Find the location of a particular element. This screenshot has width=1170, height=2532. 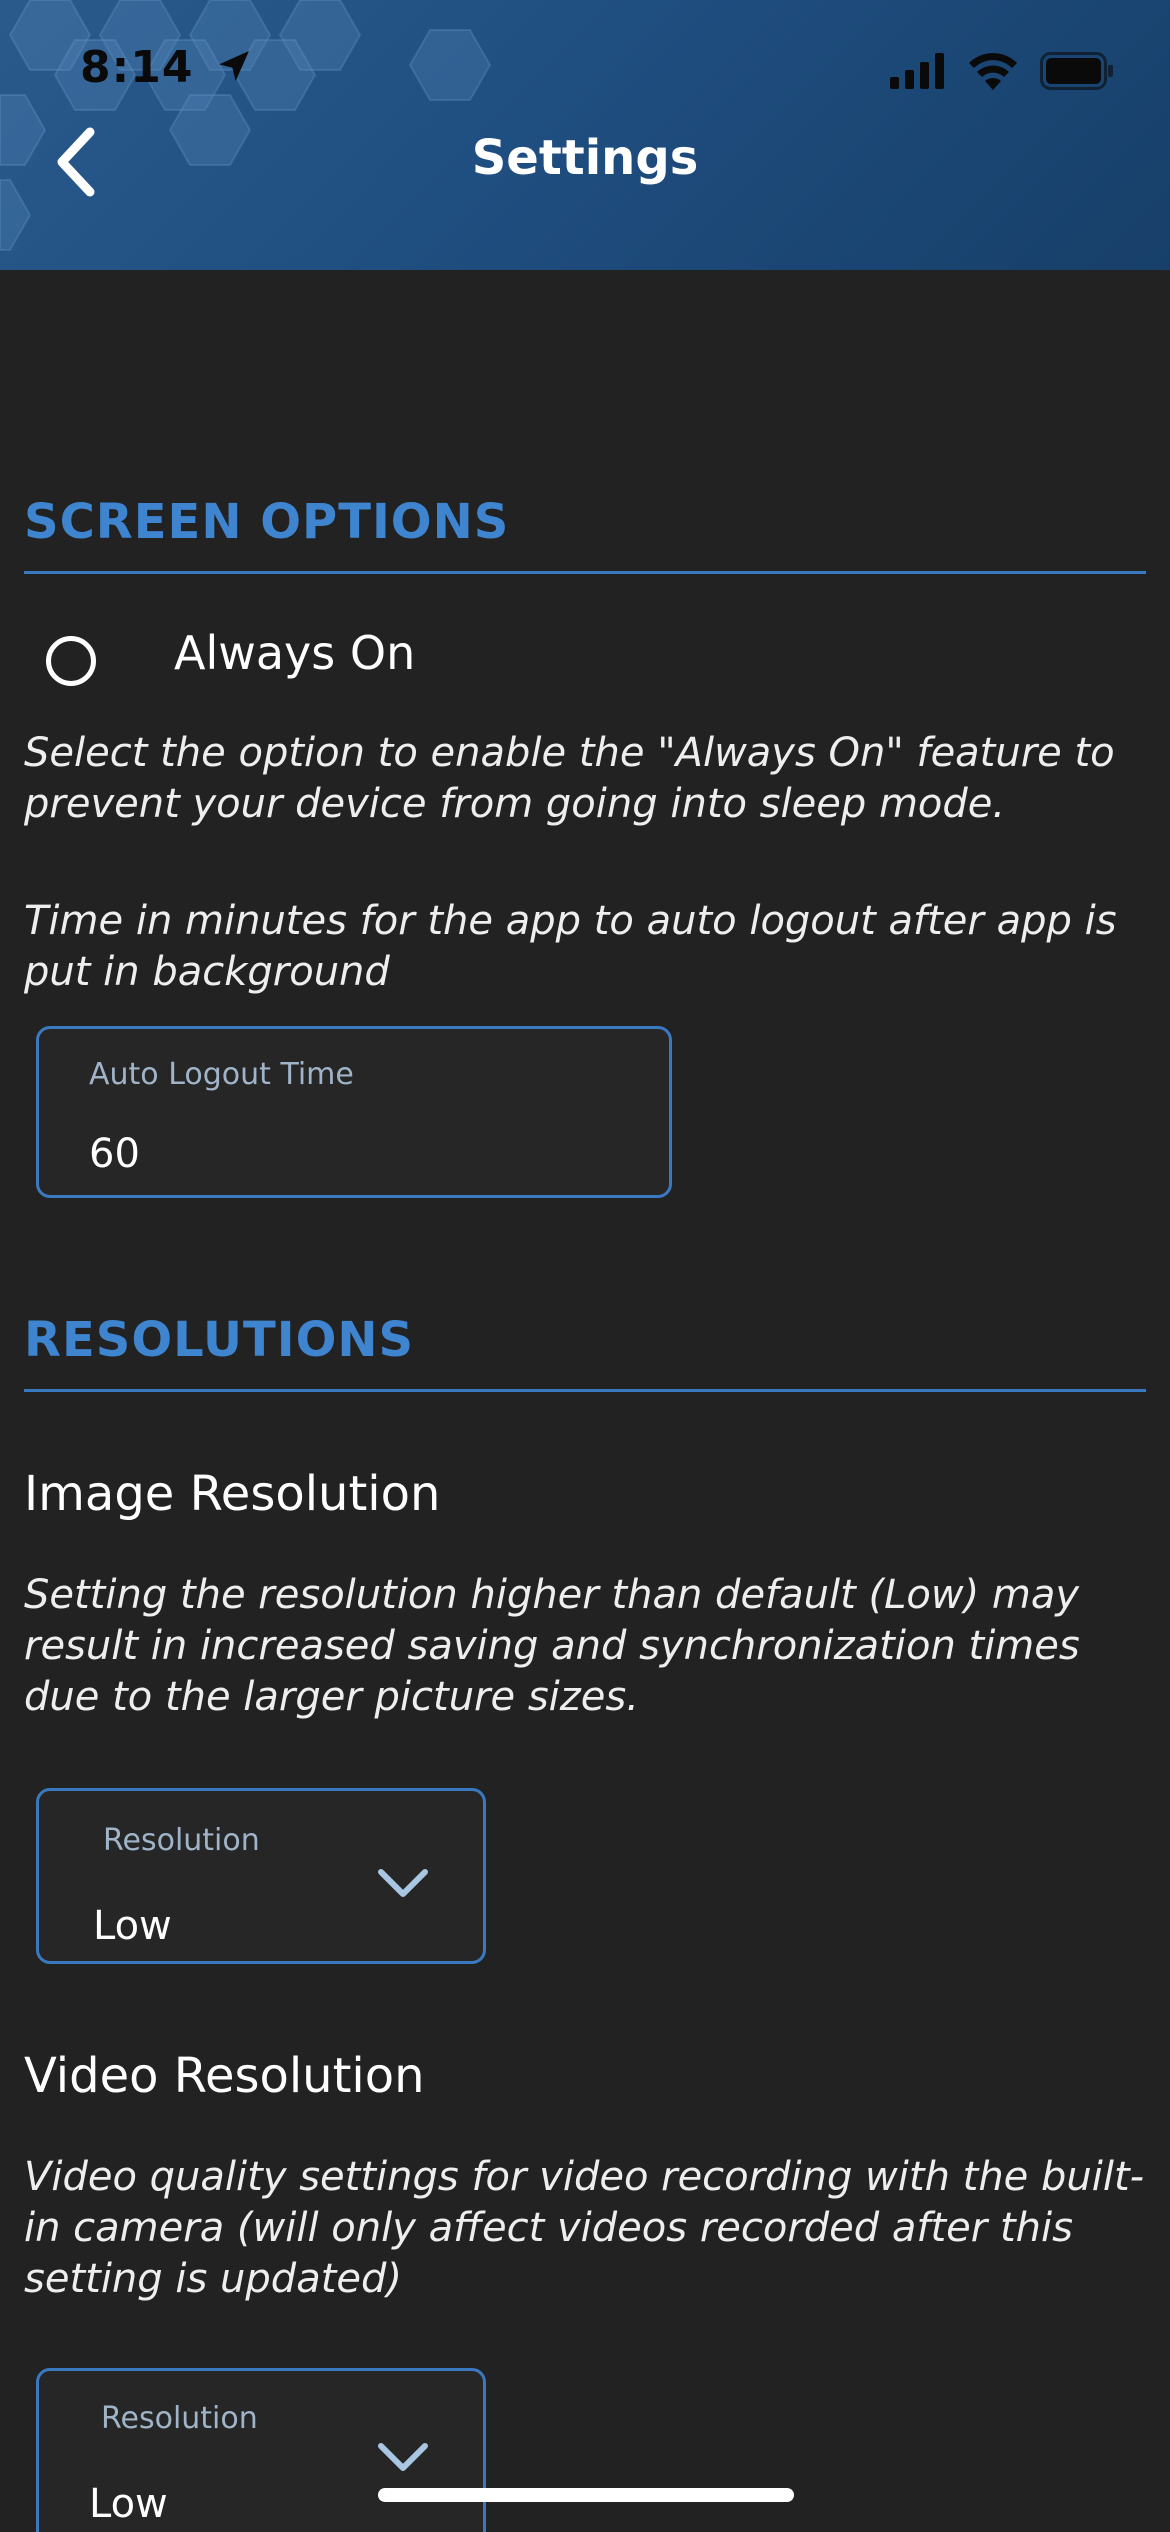

section-title-resolutions: RESOLUTIONS is located at coordinates (219, 1340).